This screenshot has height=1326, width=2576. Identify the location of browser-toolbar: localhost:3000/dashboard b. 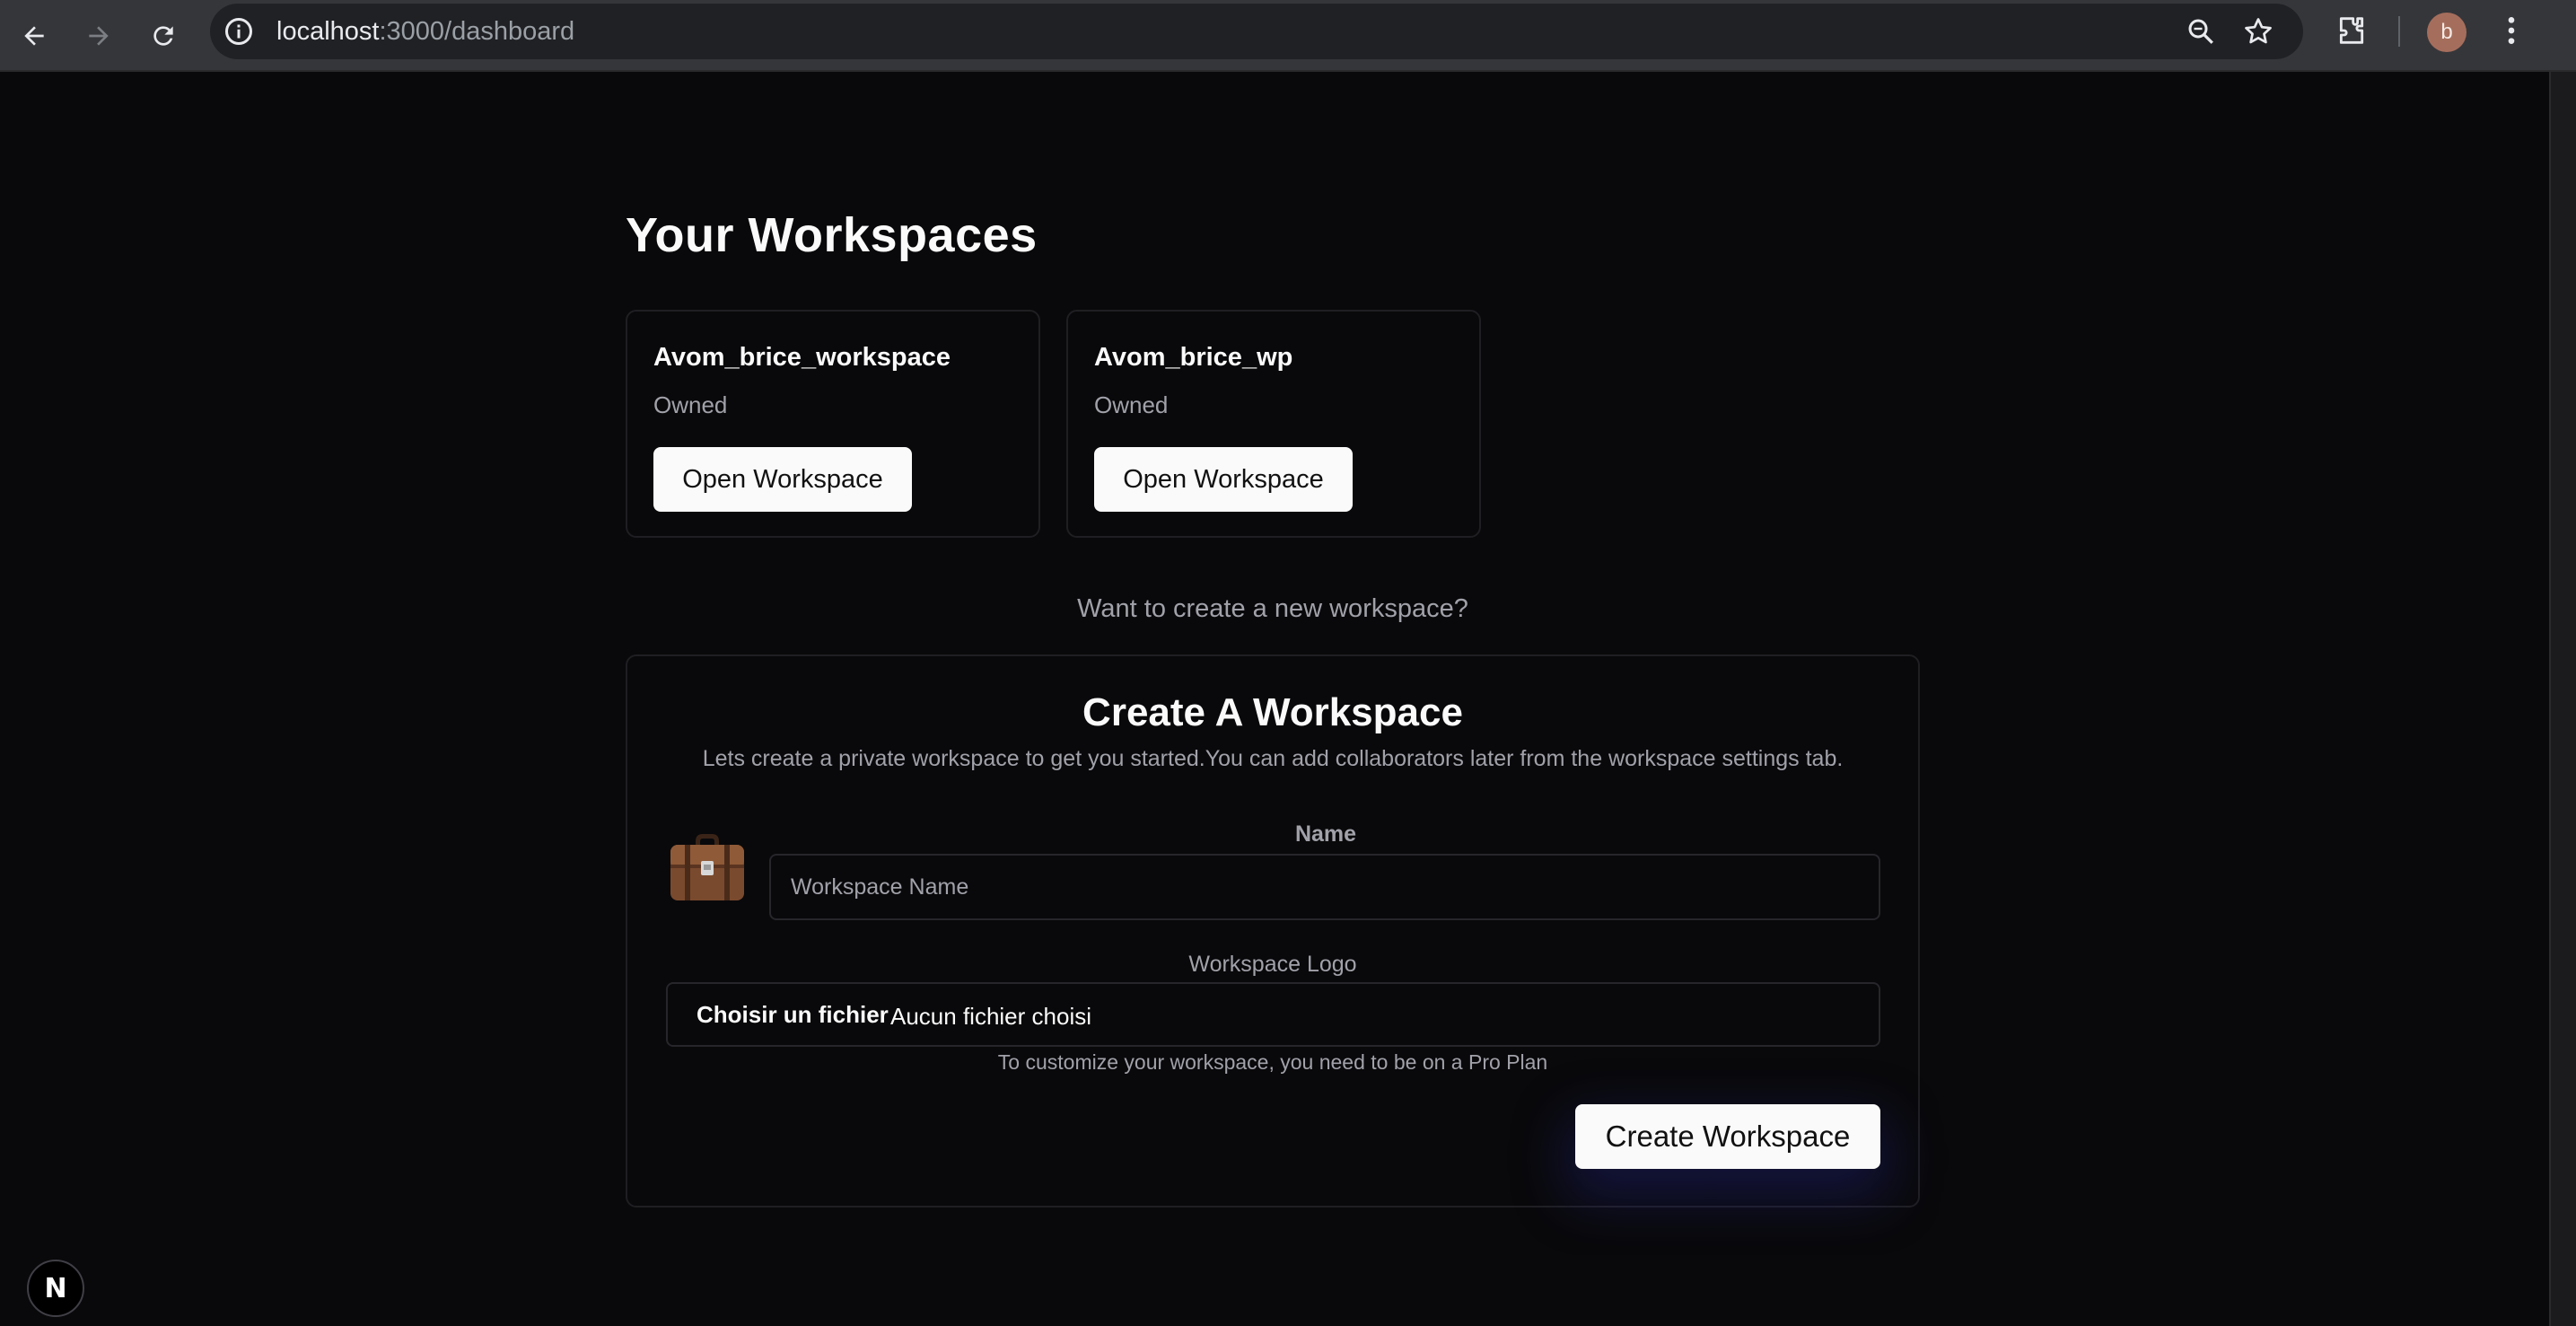
(1288, 36).